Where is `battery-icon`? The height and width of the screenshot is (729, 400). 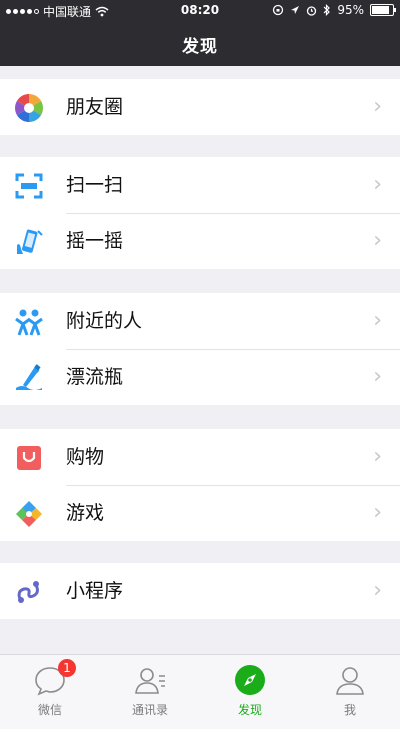
battery-icon is located at coordinates (383, 10).